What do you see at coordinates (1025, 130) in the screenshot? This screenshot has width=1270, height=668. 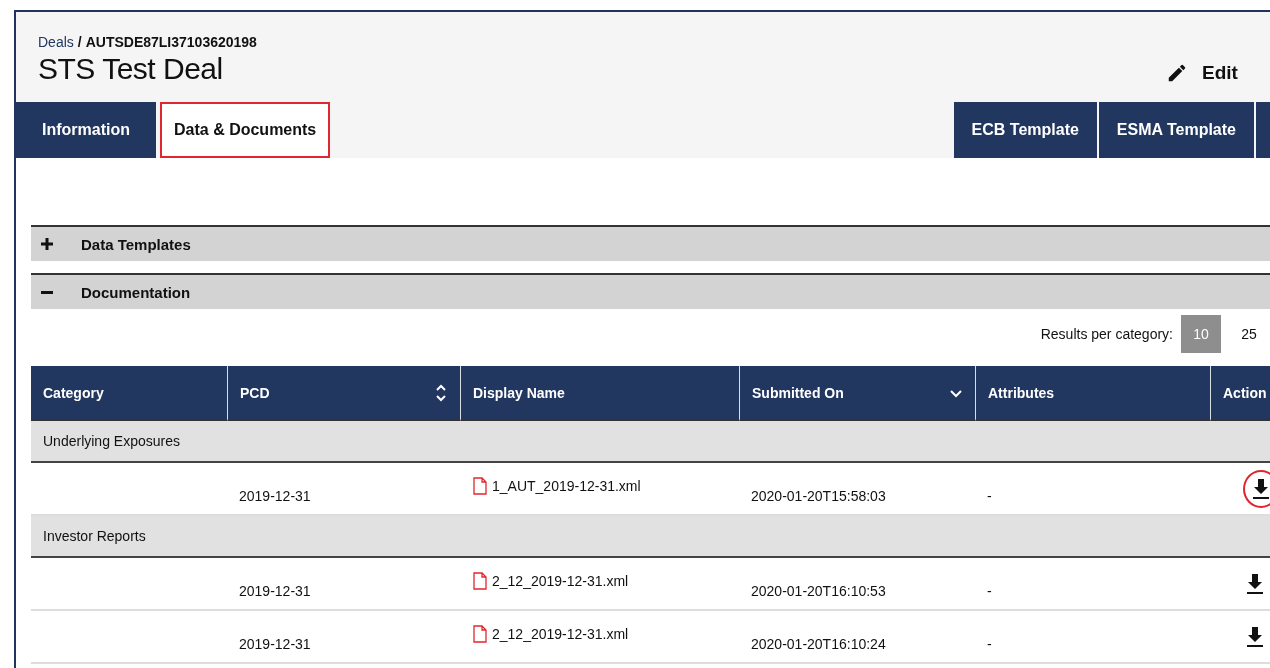 I see `tab: ECB Template` at bounding box center [1025, 130].